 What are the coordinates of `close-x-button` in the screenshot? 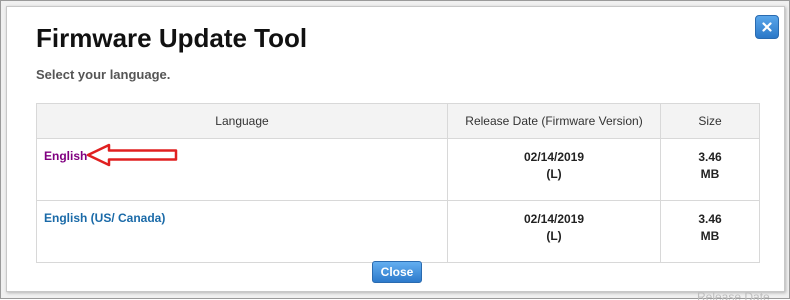 It's located at (767, 27).